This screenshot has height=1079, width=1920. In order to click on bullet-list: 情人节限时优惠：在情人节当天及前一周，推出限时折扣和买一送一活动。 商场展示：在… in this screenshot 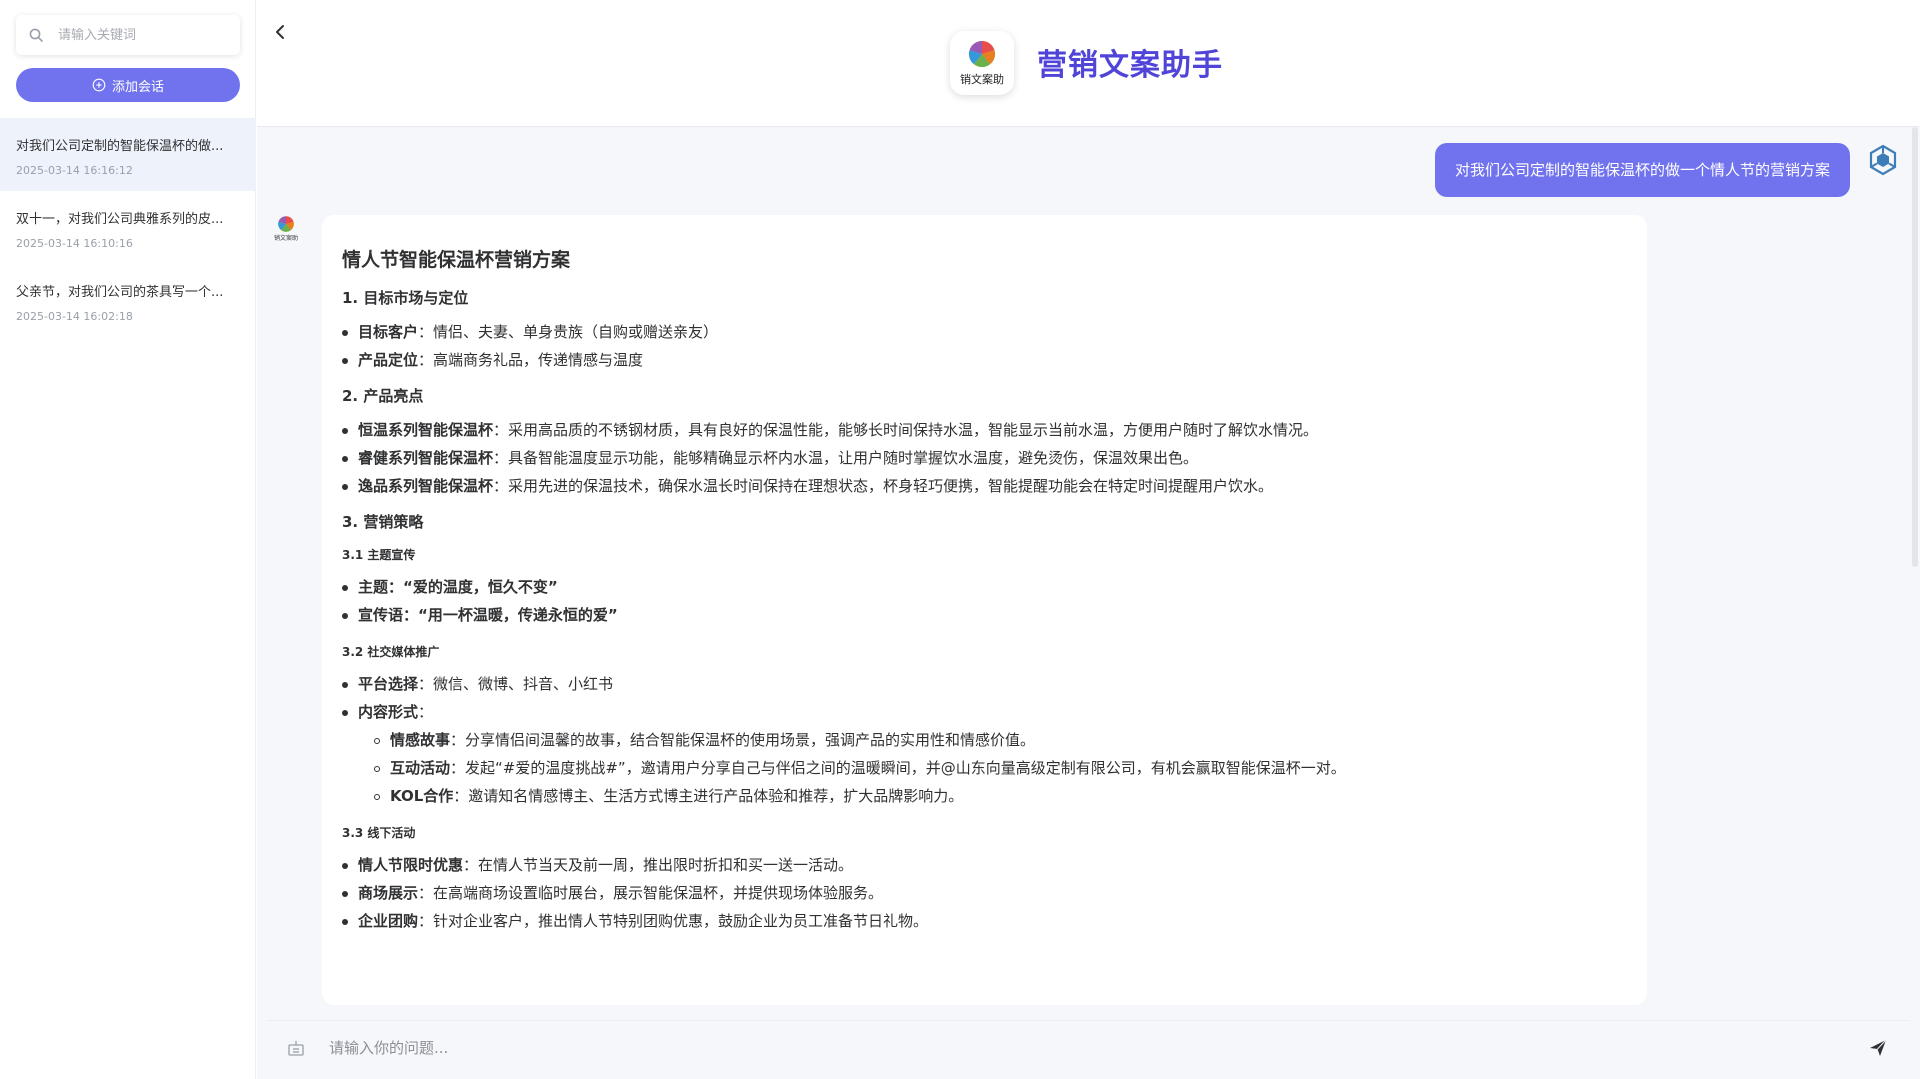, I will do `click(984, 893)`.